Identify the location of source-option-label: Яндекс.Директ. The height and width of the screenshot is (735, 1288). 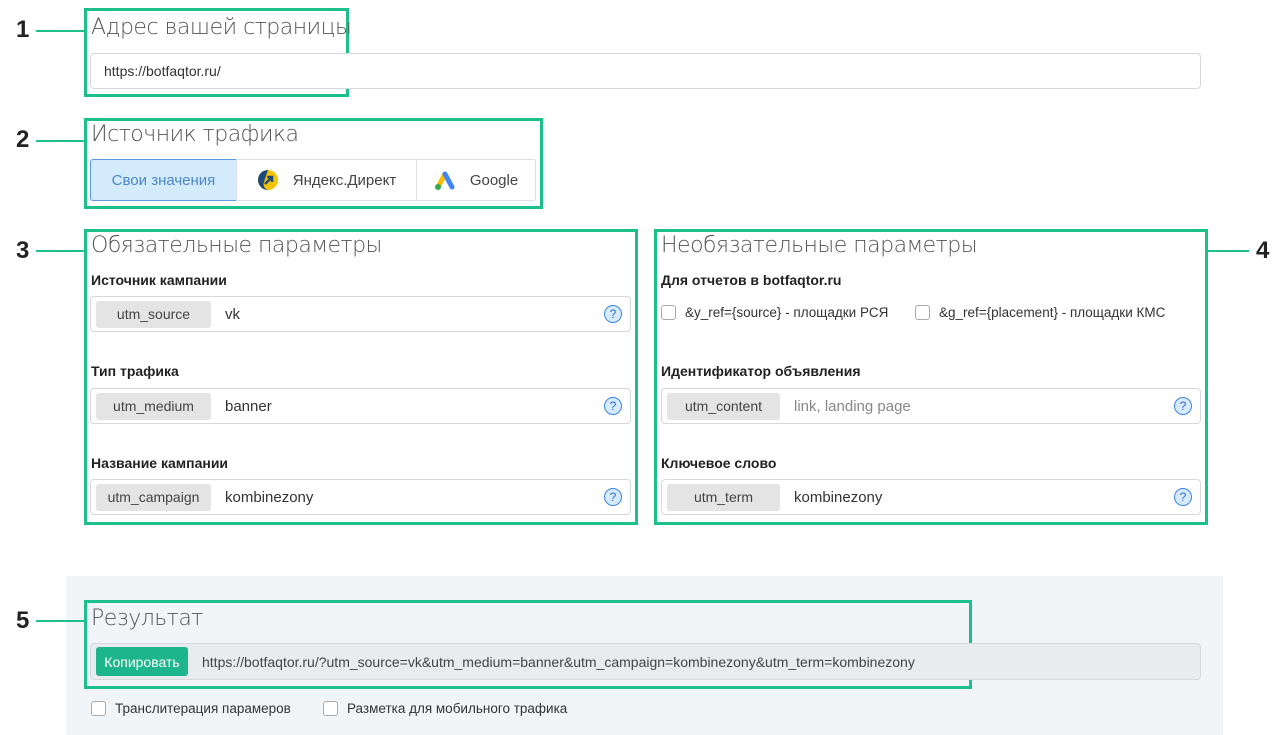
(344, 180).